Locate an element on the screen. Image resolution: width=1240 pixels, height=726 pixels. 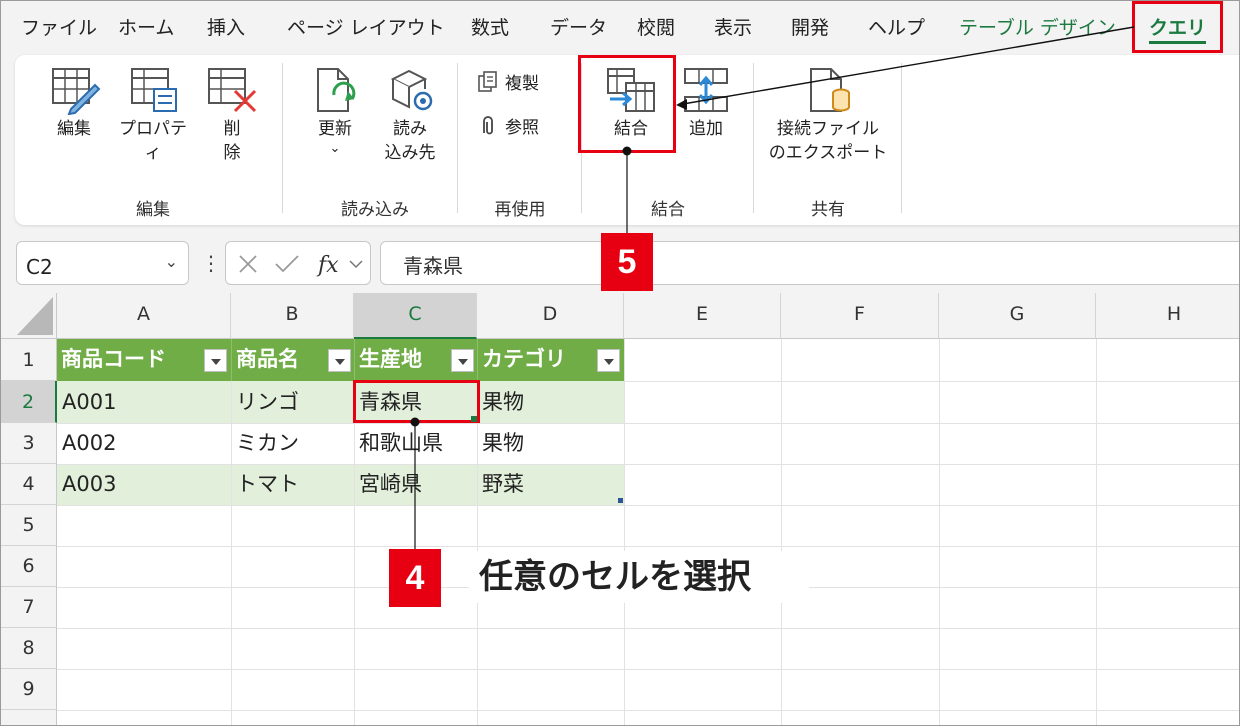
step-5-badge: 5 is located at coordinates (627, 262).